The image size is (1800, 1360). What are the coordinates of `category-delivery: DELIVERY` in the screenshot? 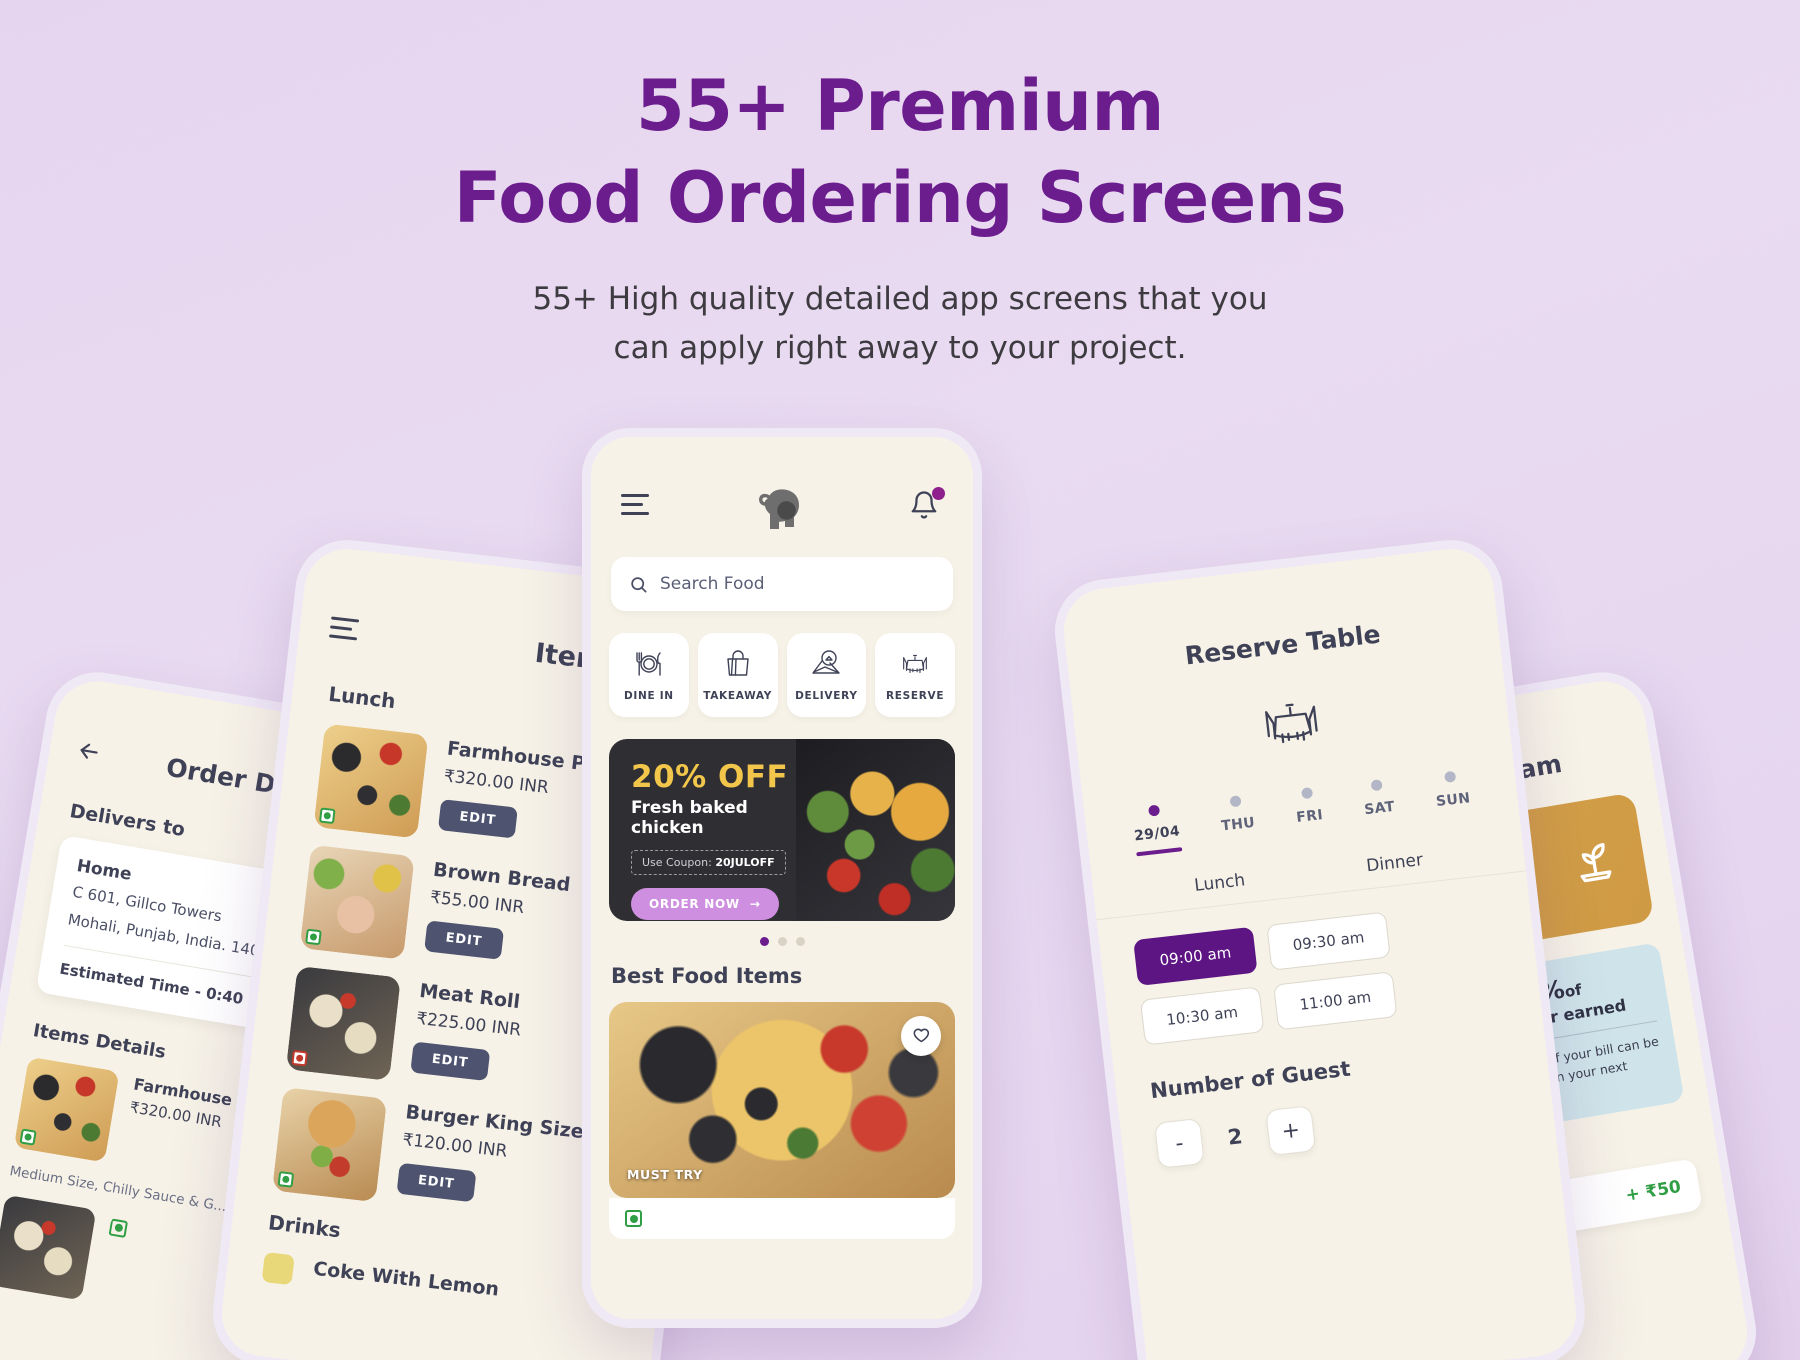 It's located at (826, 675).